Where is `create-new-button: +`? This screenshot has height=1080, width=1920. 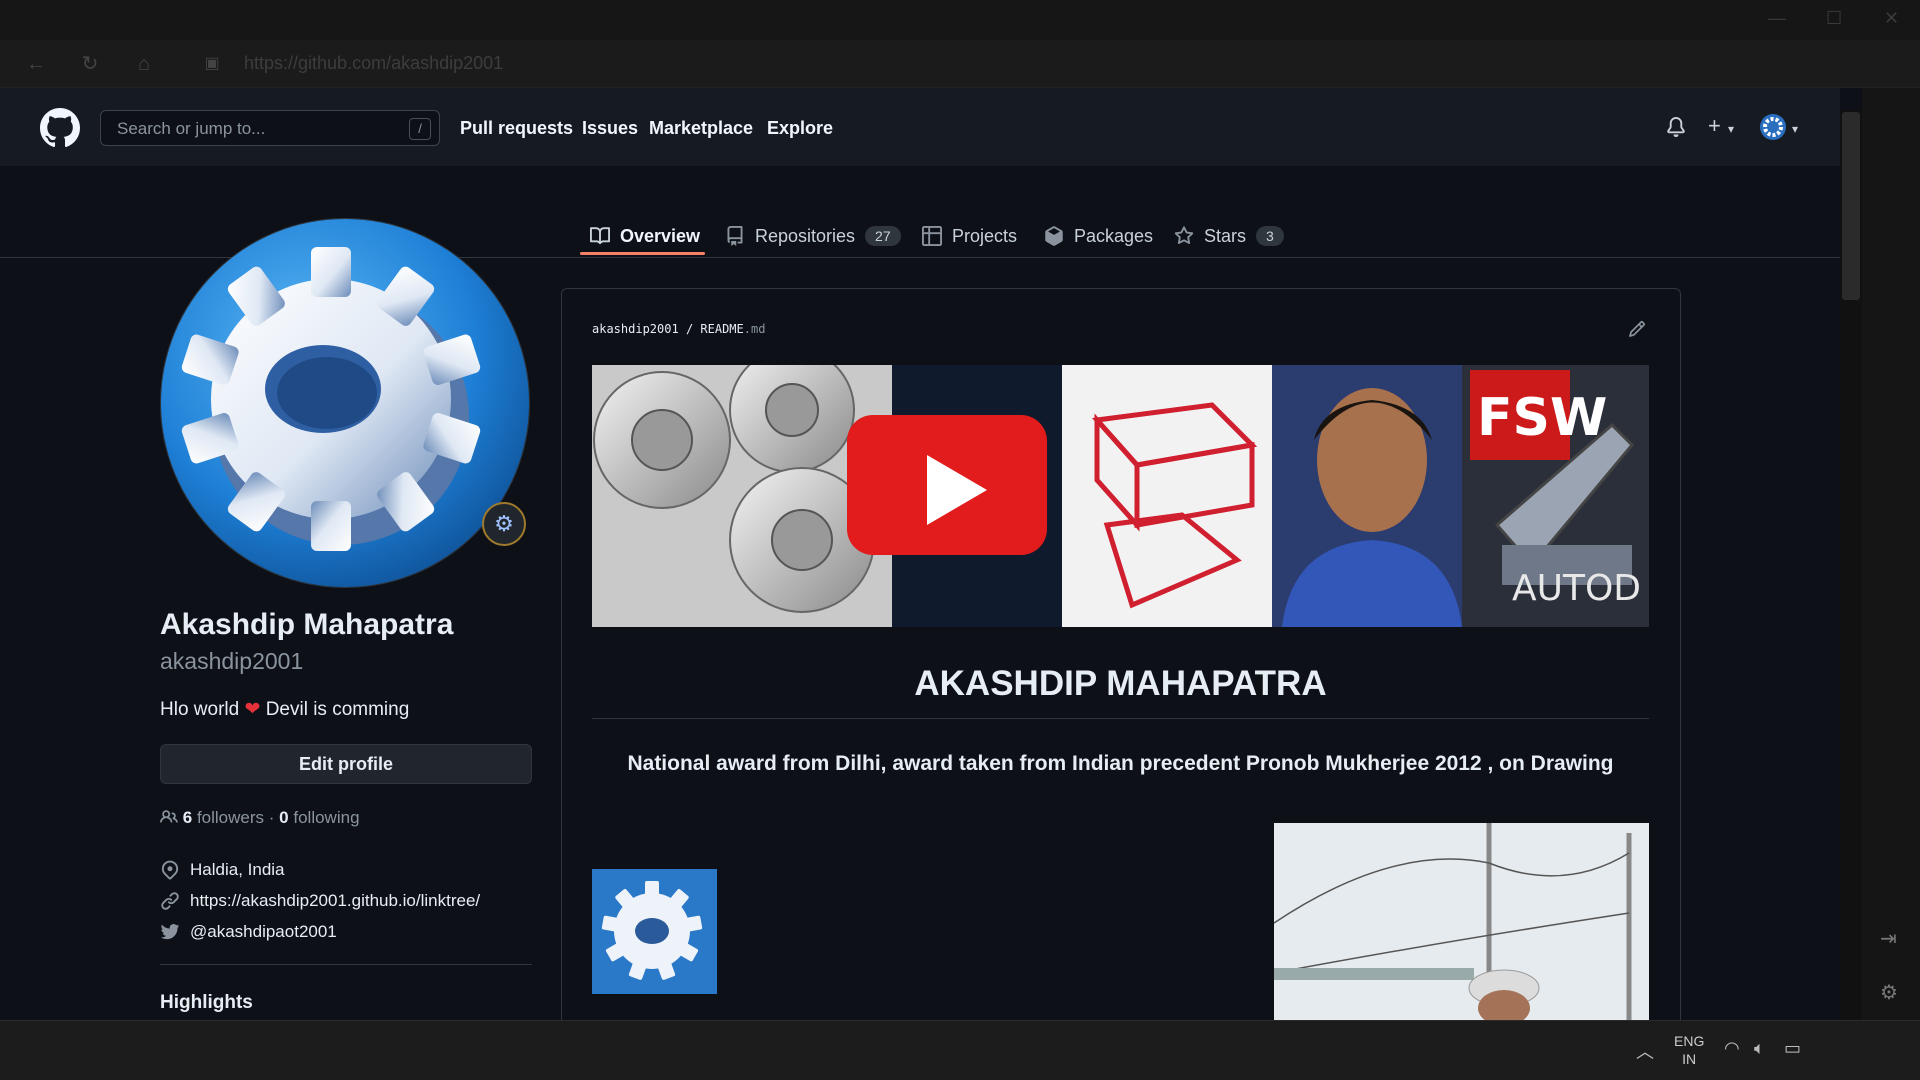
create-new-button: + is located at coordinates (1714, 126).